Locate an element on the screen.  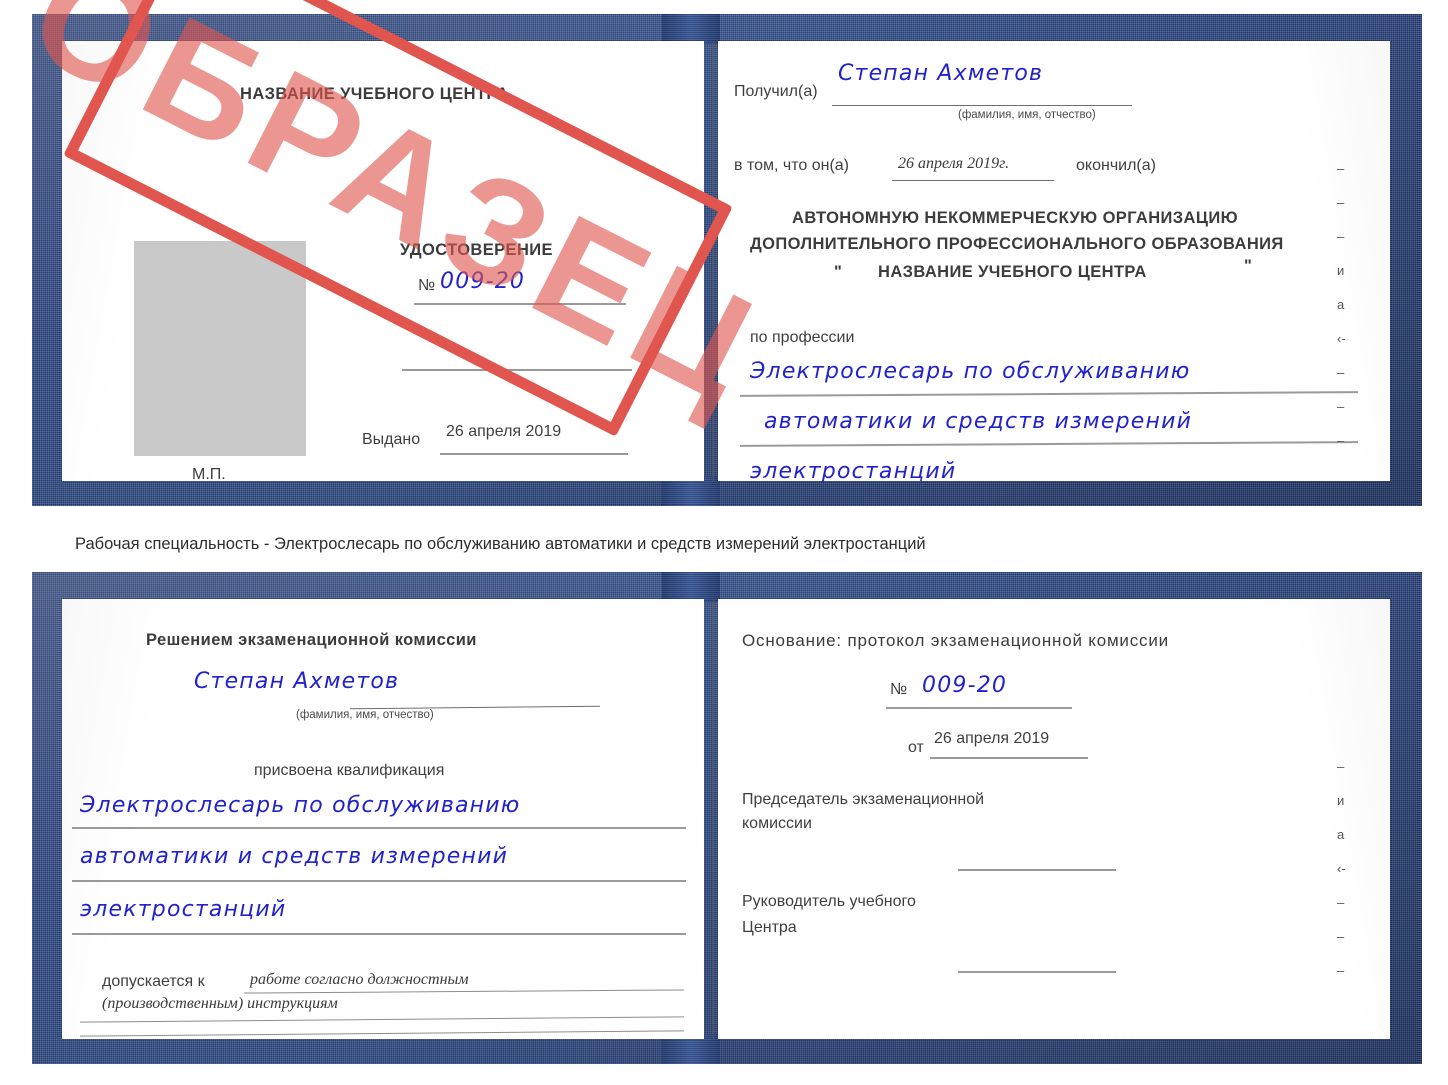
finished-label: окончил(а) is located at coordinates (1116, 165).